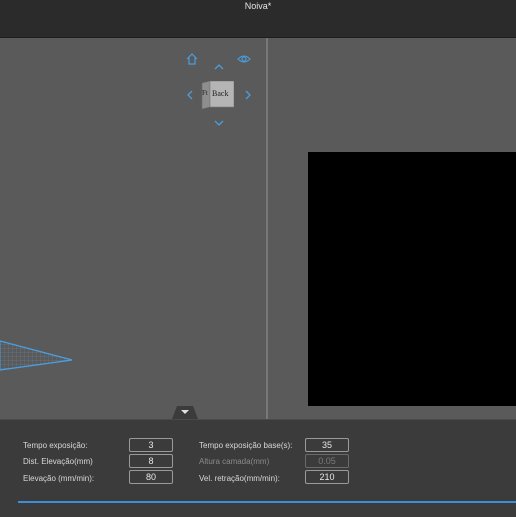 Image resolution: width=516 pixels, height=517 pixels. What do you see at coordinates (258, 6) in the screenshot?
I see `window-title: Noiva*` at bounding box center [258, 6].